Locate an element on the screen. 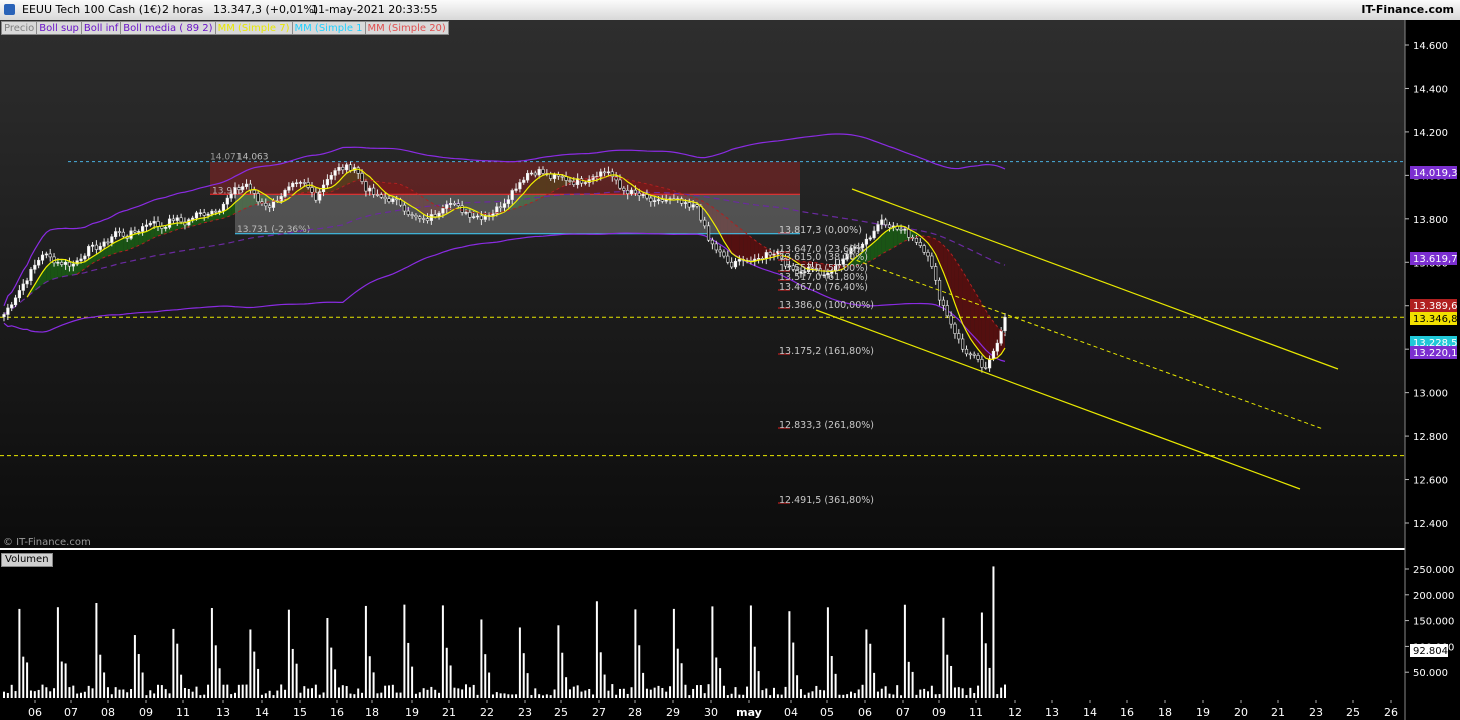  quote-datetime: 11-may-2021 20:33:55 is located at coordinates (374, 9).